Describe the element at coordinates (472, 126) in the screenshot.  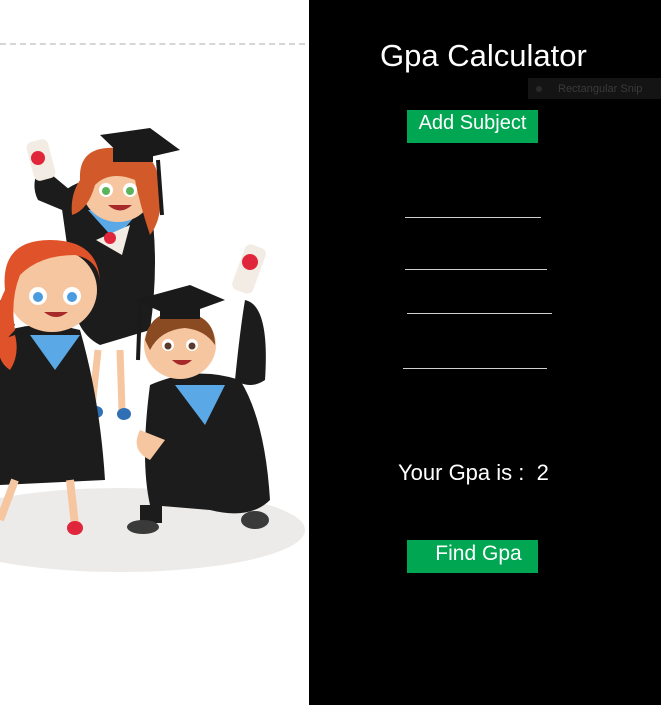
I see `add-subject-button: Add Subject` at that location.